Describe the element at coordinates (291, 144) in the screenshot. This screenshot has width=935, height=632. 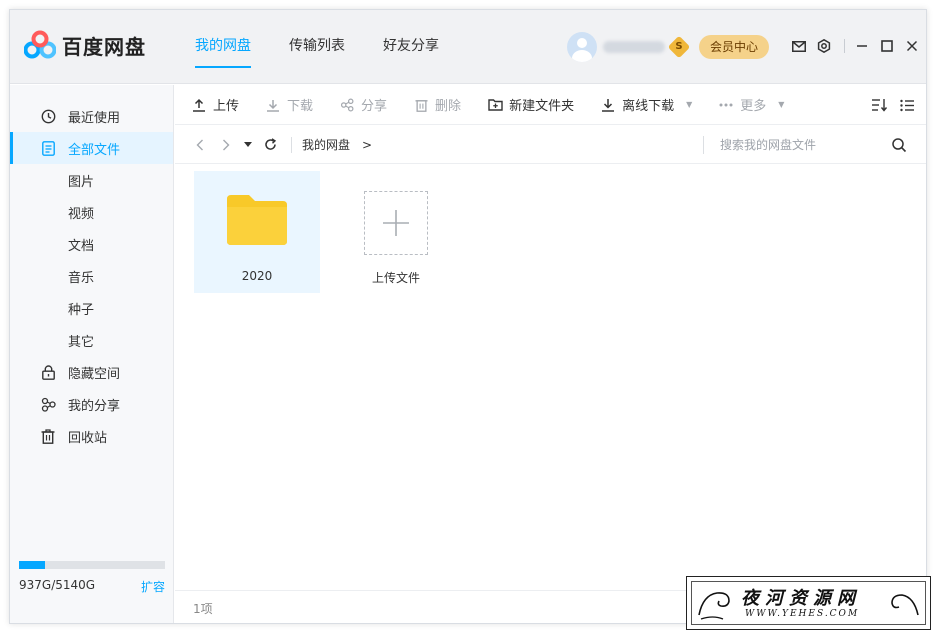
I see `nav-divider` at that location.